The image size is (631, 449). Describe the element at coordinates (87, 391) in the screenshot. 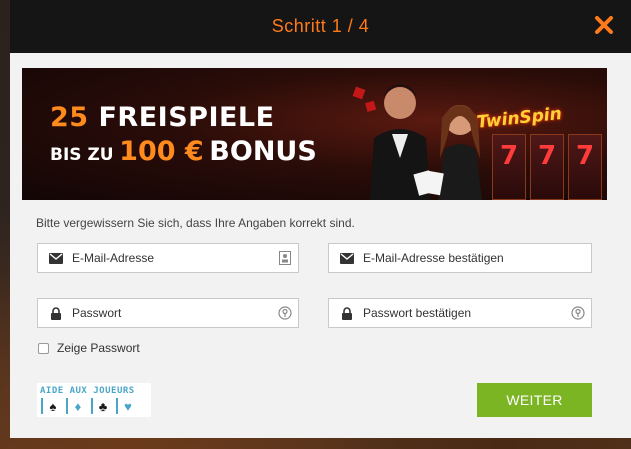

I see `aide-aux-joueurs-text: AIDE AUX JOUEURS` at that location.